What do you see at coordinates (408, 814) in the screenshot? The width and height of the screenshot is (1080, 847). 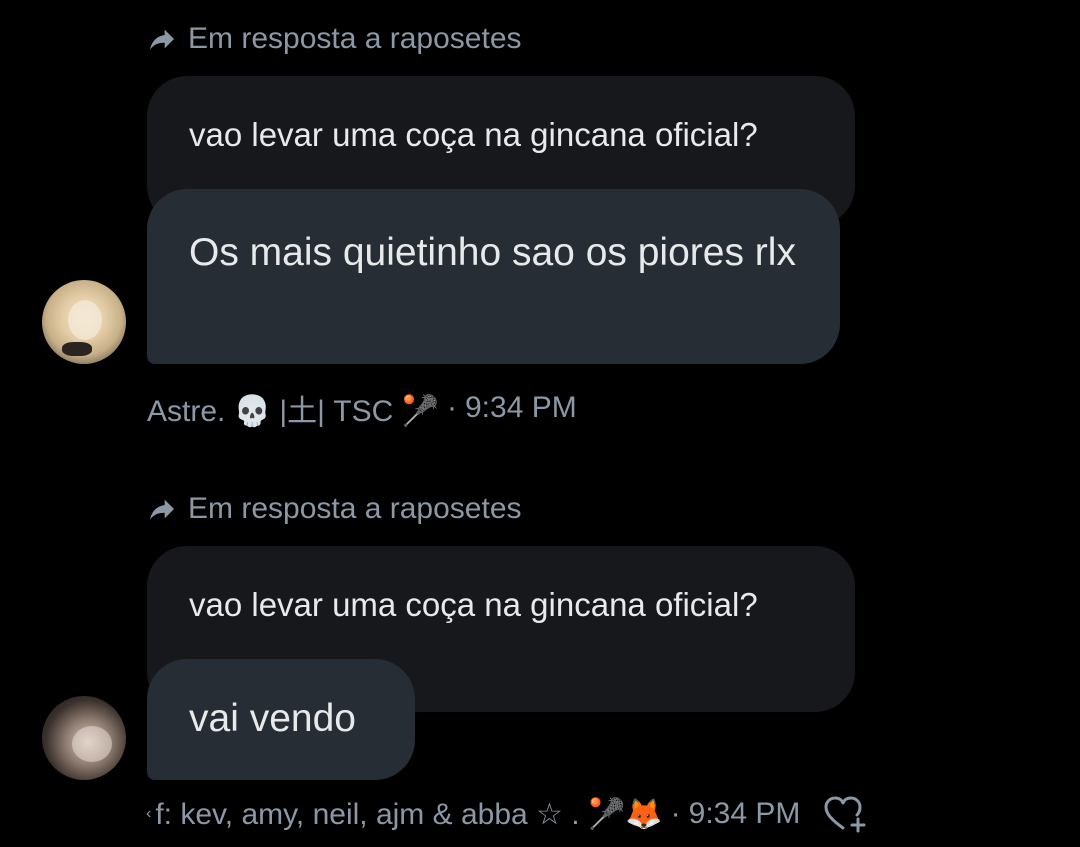 I see `sender-name: f: kev, amy, neil, ajm & abba ☆ . 🥍🦊` at bounding box center [408, 814].